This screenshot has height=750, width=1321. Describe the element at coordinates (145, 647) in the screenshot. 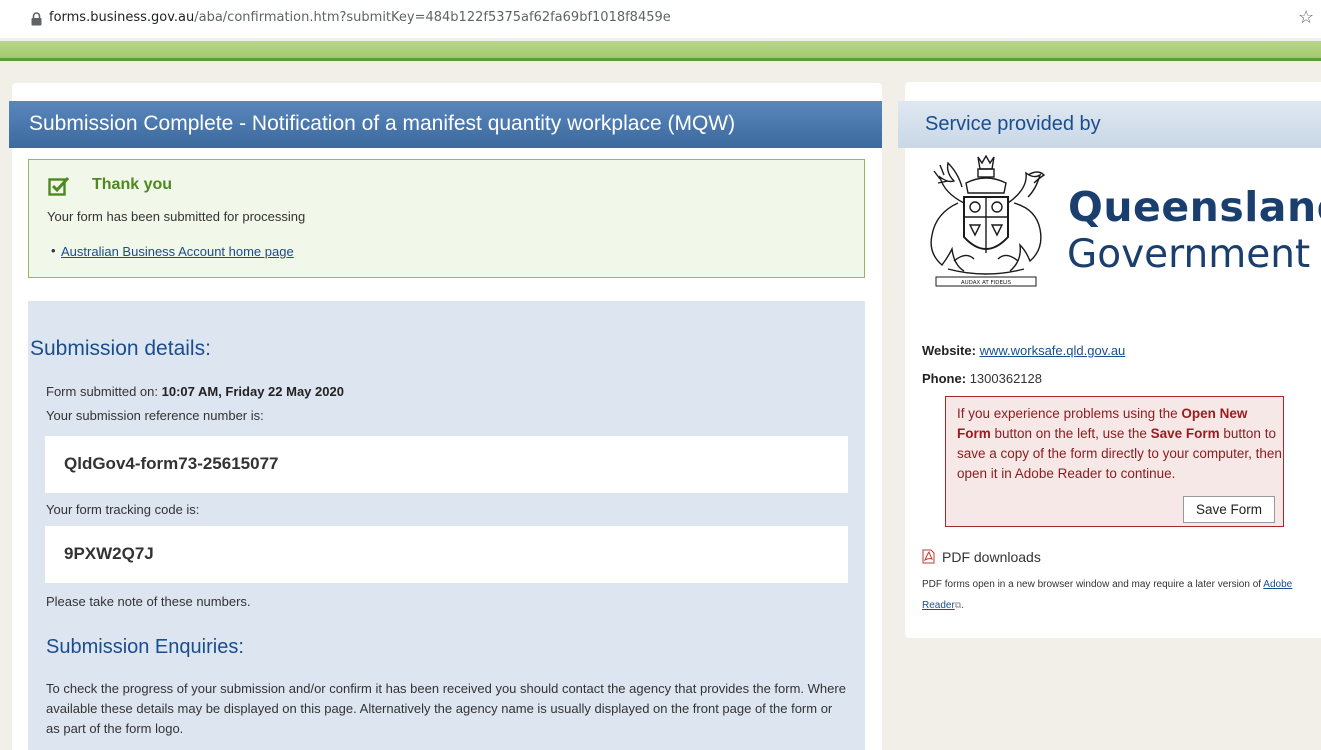

I see `submission-enquiries-heading: Submission Enquiries:` at that location.